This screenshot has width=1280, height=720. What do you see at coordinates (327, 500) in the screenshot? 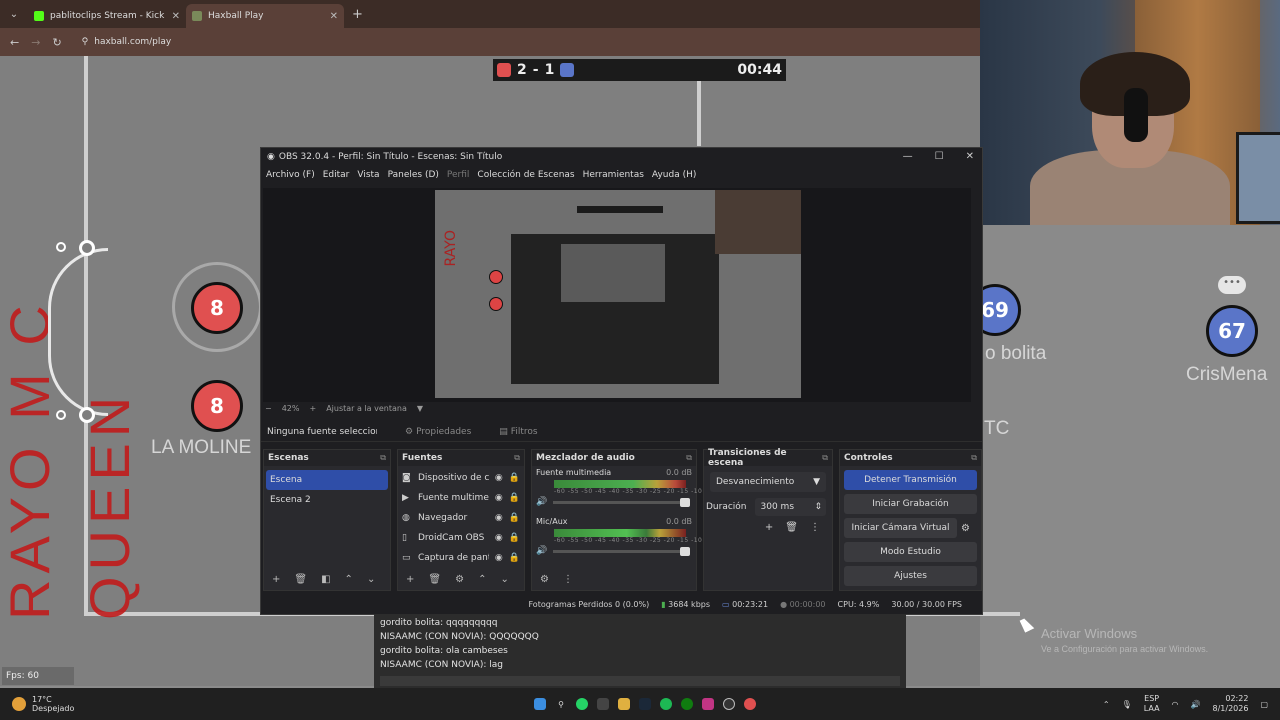
I see `scene-item: Escena 2` at bounding box center [327, 500].